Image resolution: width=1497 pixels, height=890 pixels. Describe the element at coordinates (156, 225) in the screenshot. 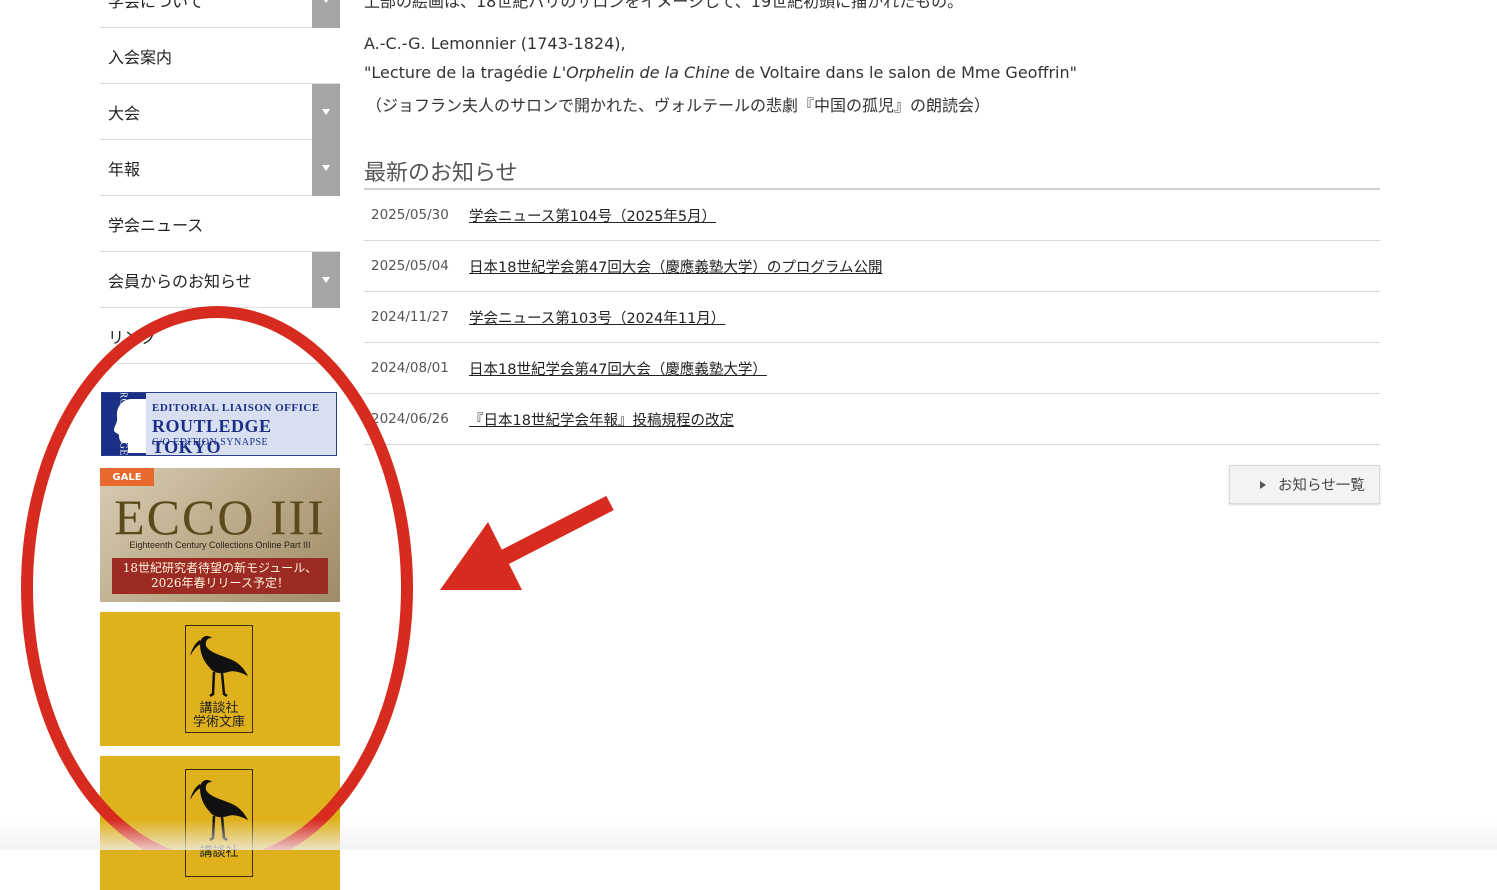

I see `sidebar-item-label: 学会ニュース` at that location.